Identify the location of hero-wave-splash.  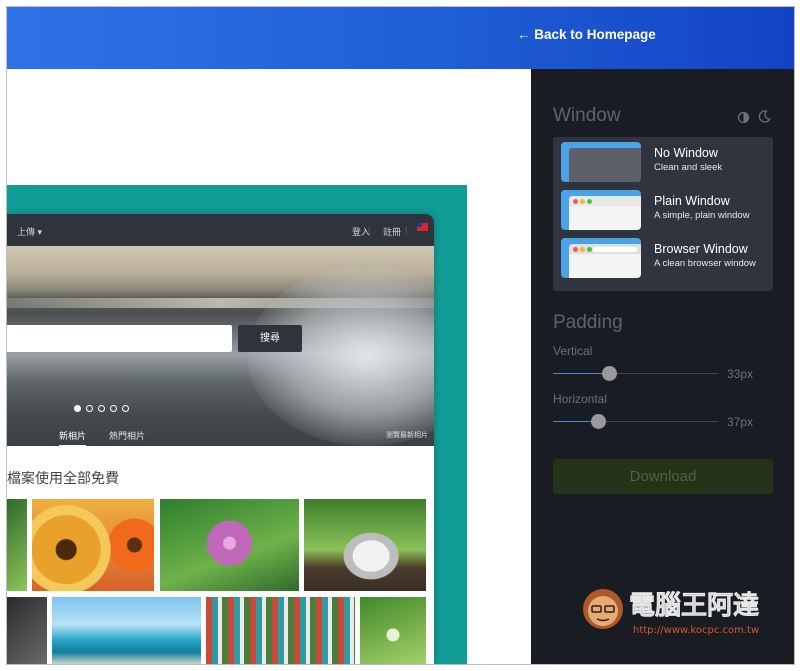
(340, 356).